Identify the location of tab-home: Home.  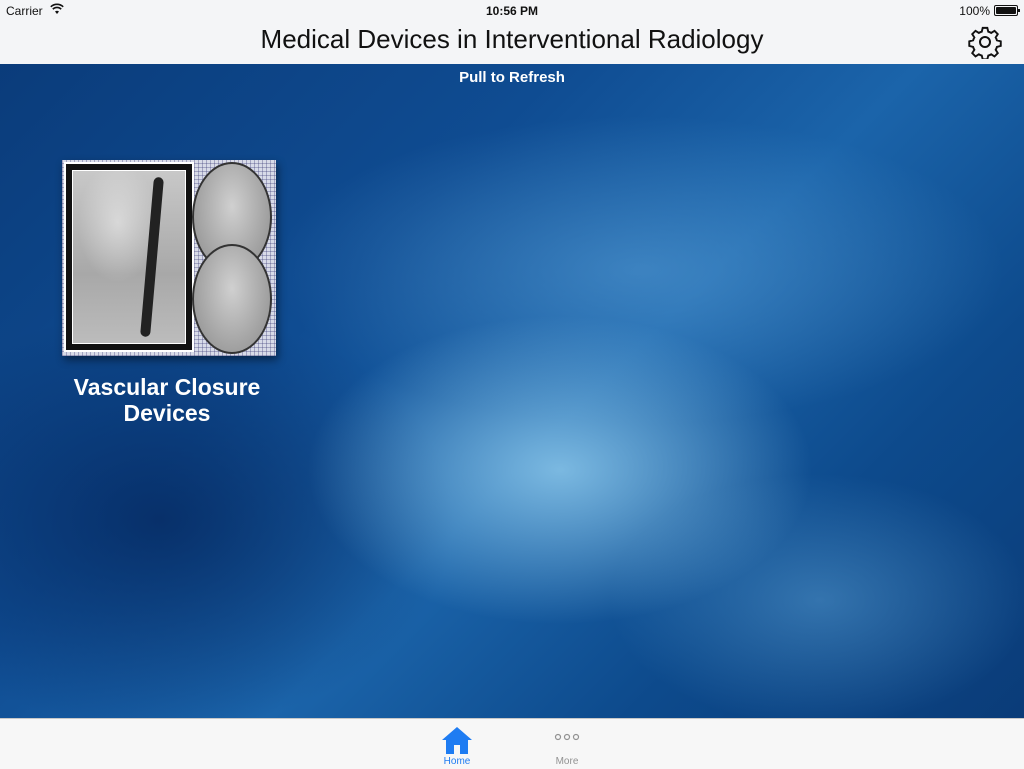
(457, 744).